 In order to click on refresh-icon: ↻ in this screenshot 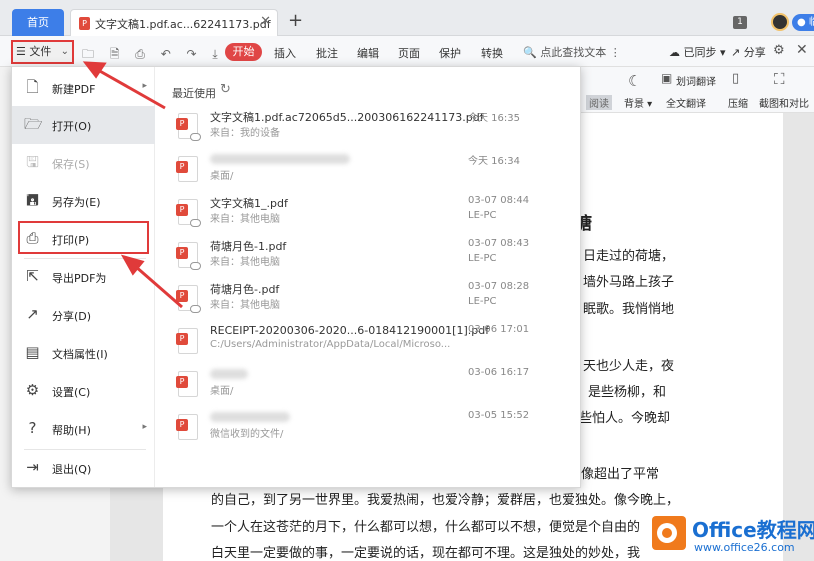, I will do `click(225, 89)`.